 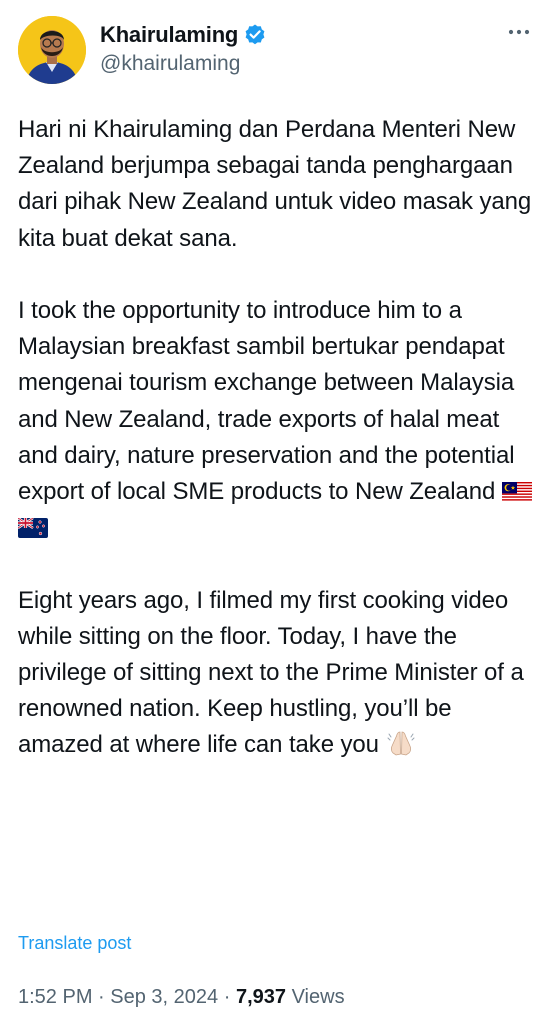 I want to click on author-names: Khairulaming @khairulaming, so click(x=183, y=48).